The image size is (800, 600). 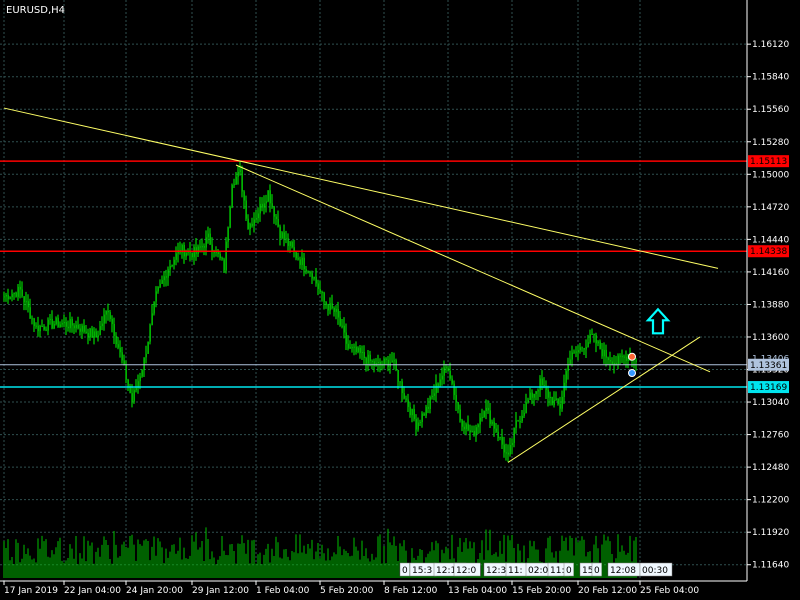 What do you see at coordinates (770, 208) in the screenshot?
I see `y-tick-label: 1.14720` at bounding box center [770, 208].